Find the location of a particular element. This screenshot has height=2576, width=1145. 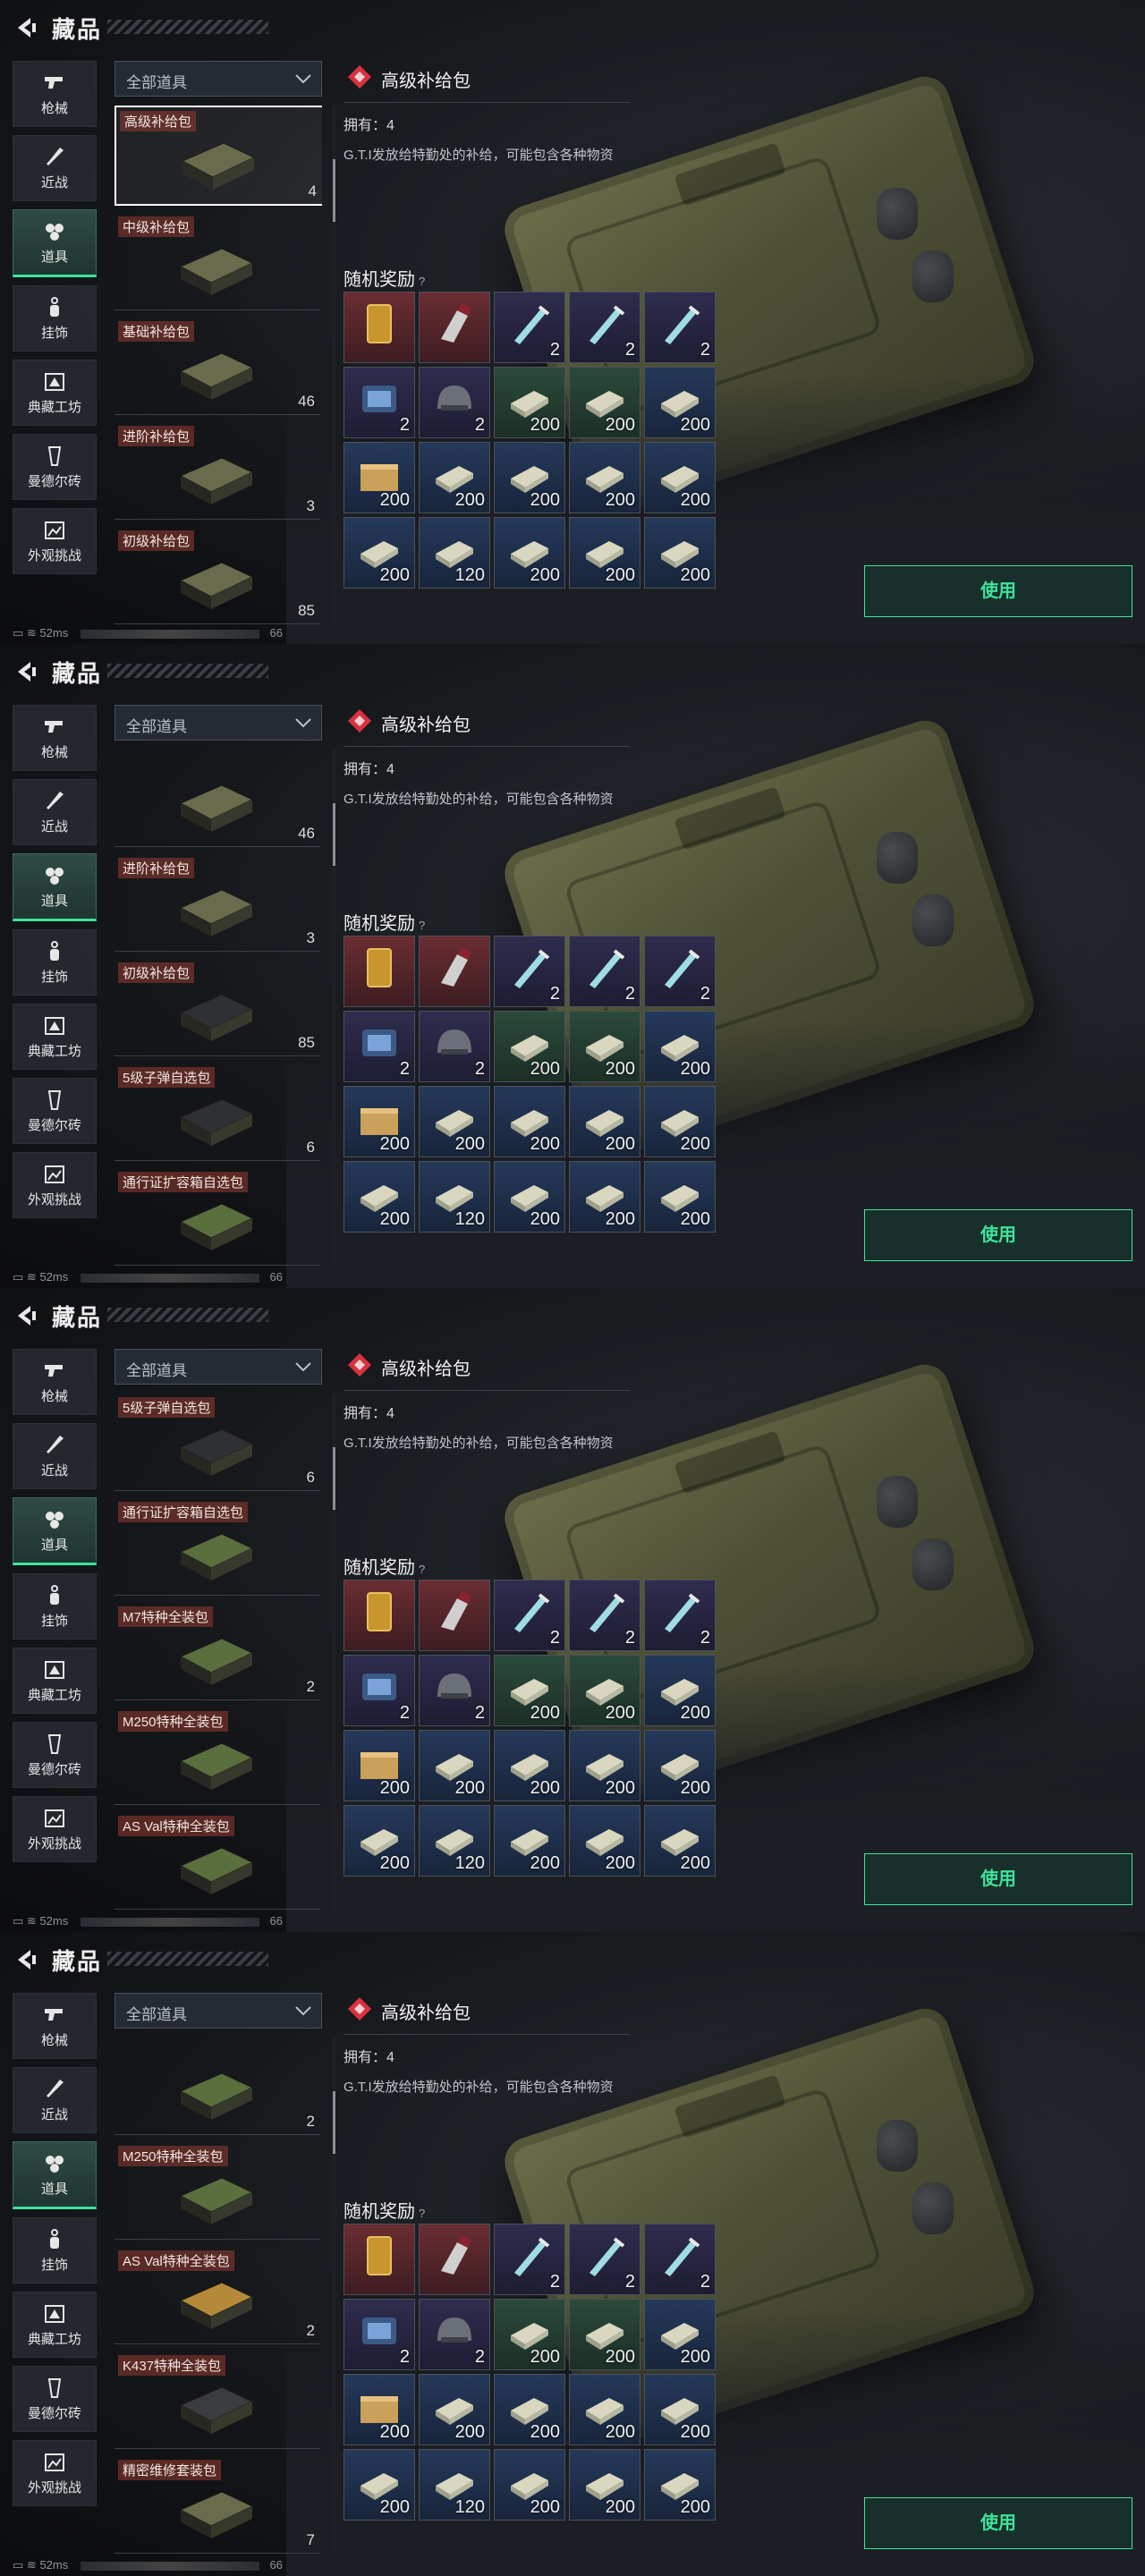

list-item: M250特种全装包 is located at coordinates (217, 2191).